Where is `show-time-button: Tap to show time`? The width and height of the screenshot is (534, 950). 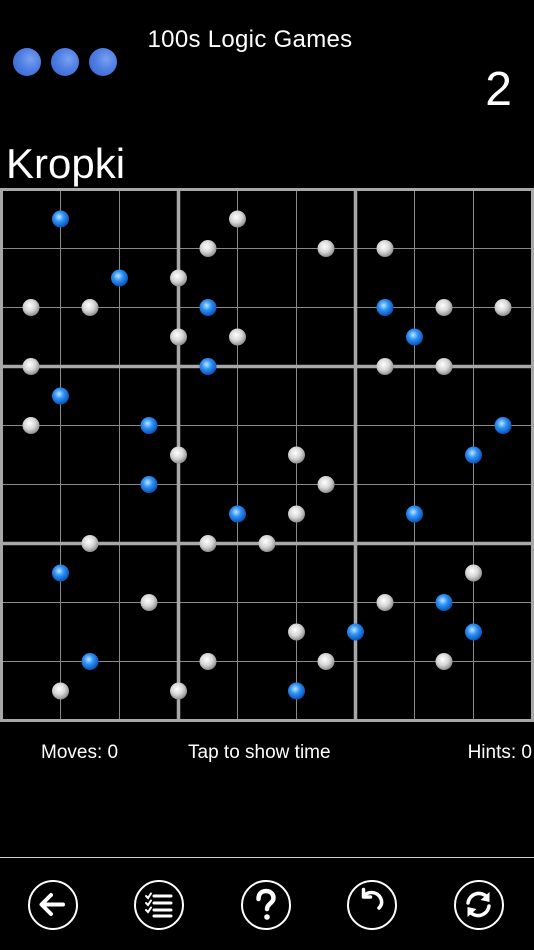 show-time-button: Tap to show time is located at coordinates (259, 753).